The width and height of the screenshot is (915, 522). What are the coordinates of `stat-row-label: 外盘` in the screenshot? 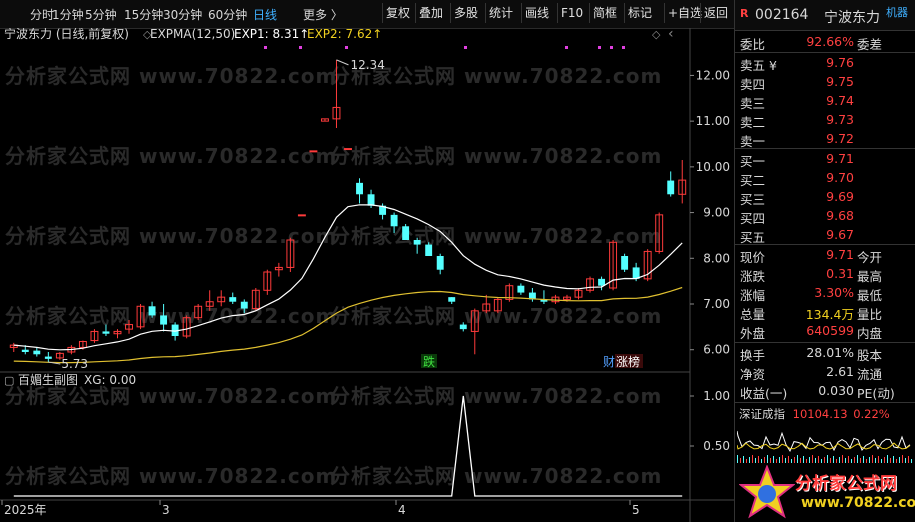 It's located at (753, 333).